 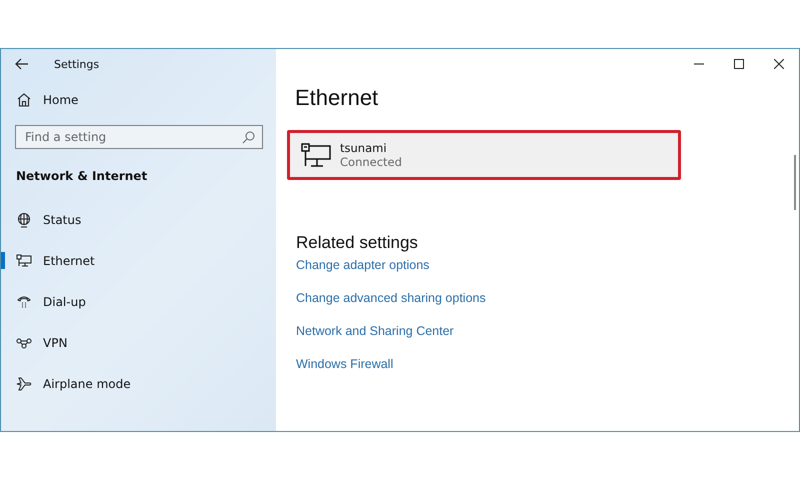 What do you see at coordinates (24, 384) in the screenshot?
I see `airplane-icon` at bounding box center [24, 384].